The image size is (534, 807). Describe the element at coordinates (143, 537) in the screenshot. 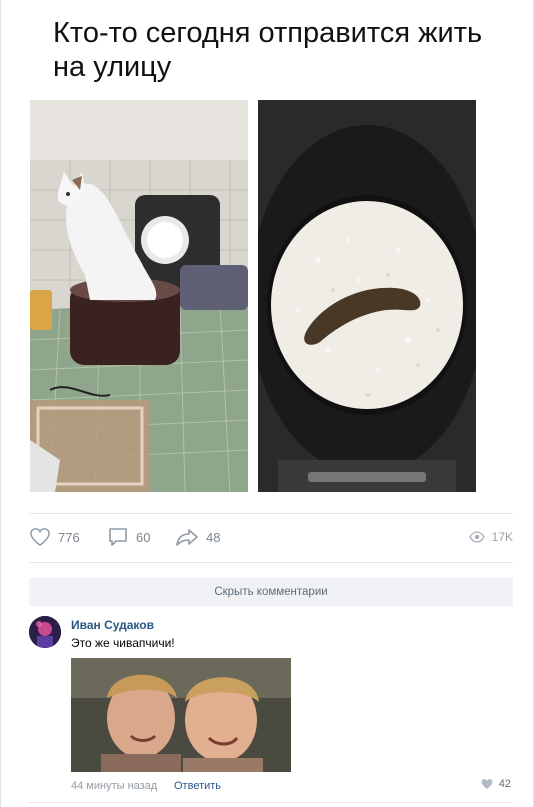

I see `comment-count: 60` at that location.